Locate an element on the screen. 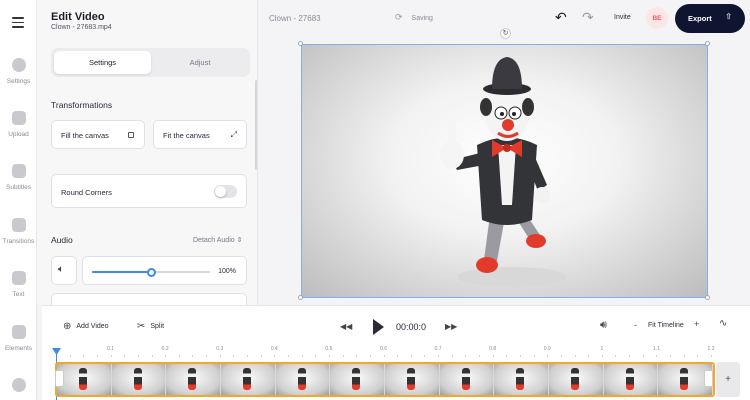 The width and height of the screenshot is (750, 400). elements-icon is located at coordinates (18, 332).